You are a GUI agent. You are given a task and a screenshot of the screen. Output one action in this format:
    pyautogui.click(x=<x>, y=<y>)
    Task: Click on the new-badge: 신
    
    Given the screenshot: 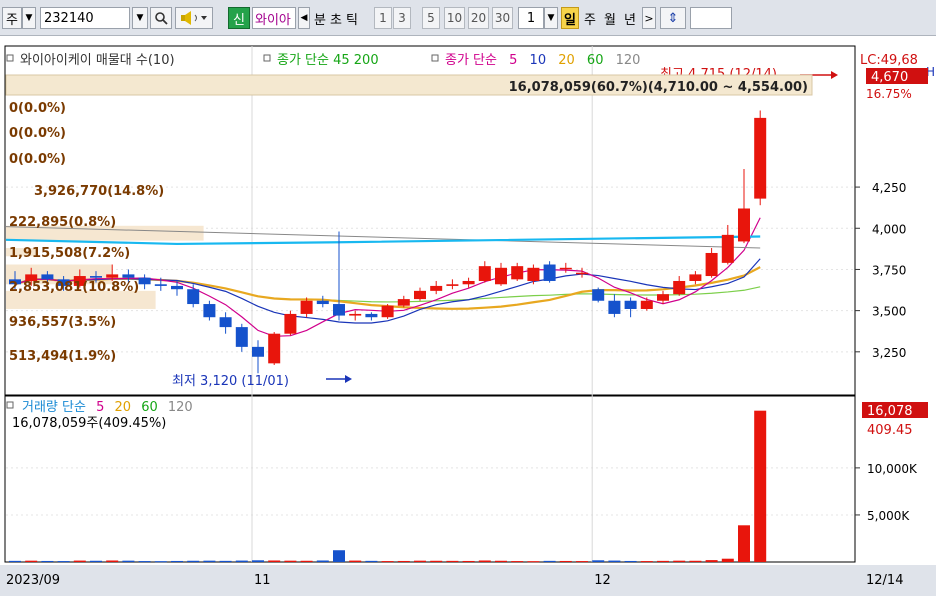 What is the action you would take?
    pyautogui.click(x=239, y=18)
    